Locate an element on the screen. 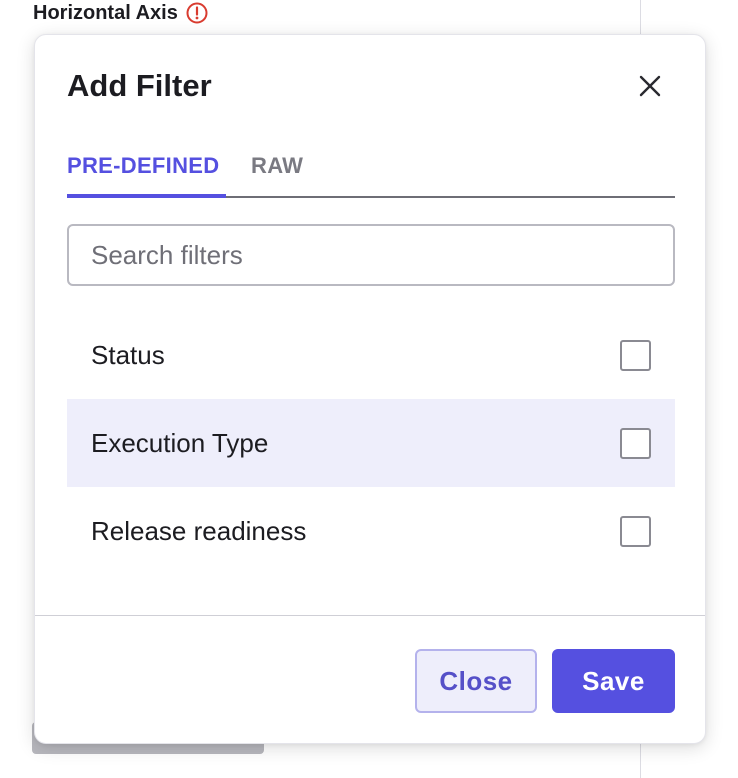 This screenshot has width=738, height=778. tab-raw: RAW is located at coordinates (277, 166).